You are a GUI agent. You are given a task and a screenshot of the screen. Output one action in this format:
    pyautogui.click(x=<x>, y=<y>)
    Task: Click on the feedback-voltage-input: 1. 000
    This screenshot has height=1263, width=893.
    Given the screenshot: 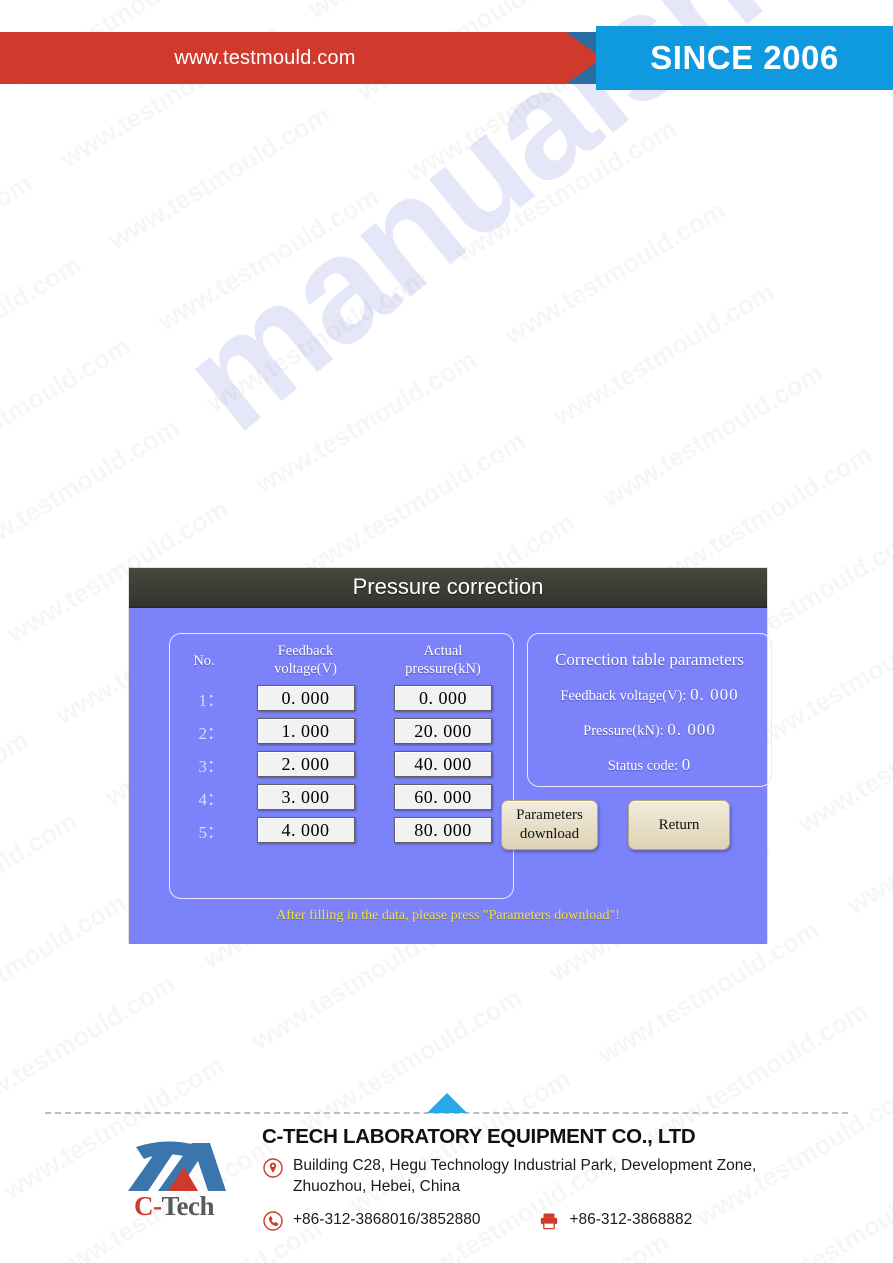 What is the action you would take?
    pyautogui.click(x=305, y=731)
    